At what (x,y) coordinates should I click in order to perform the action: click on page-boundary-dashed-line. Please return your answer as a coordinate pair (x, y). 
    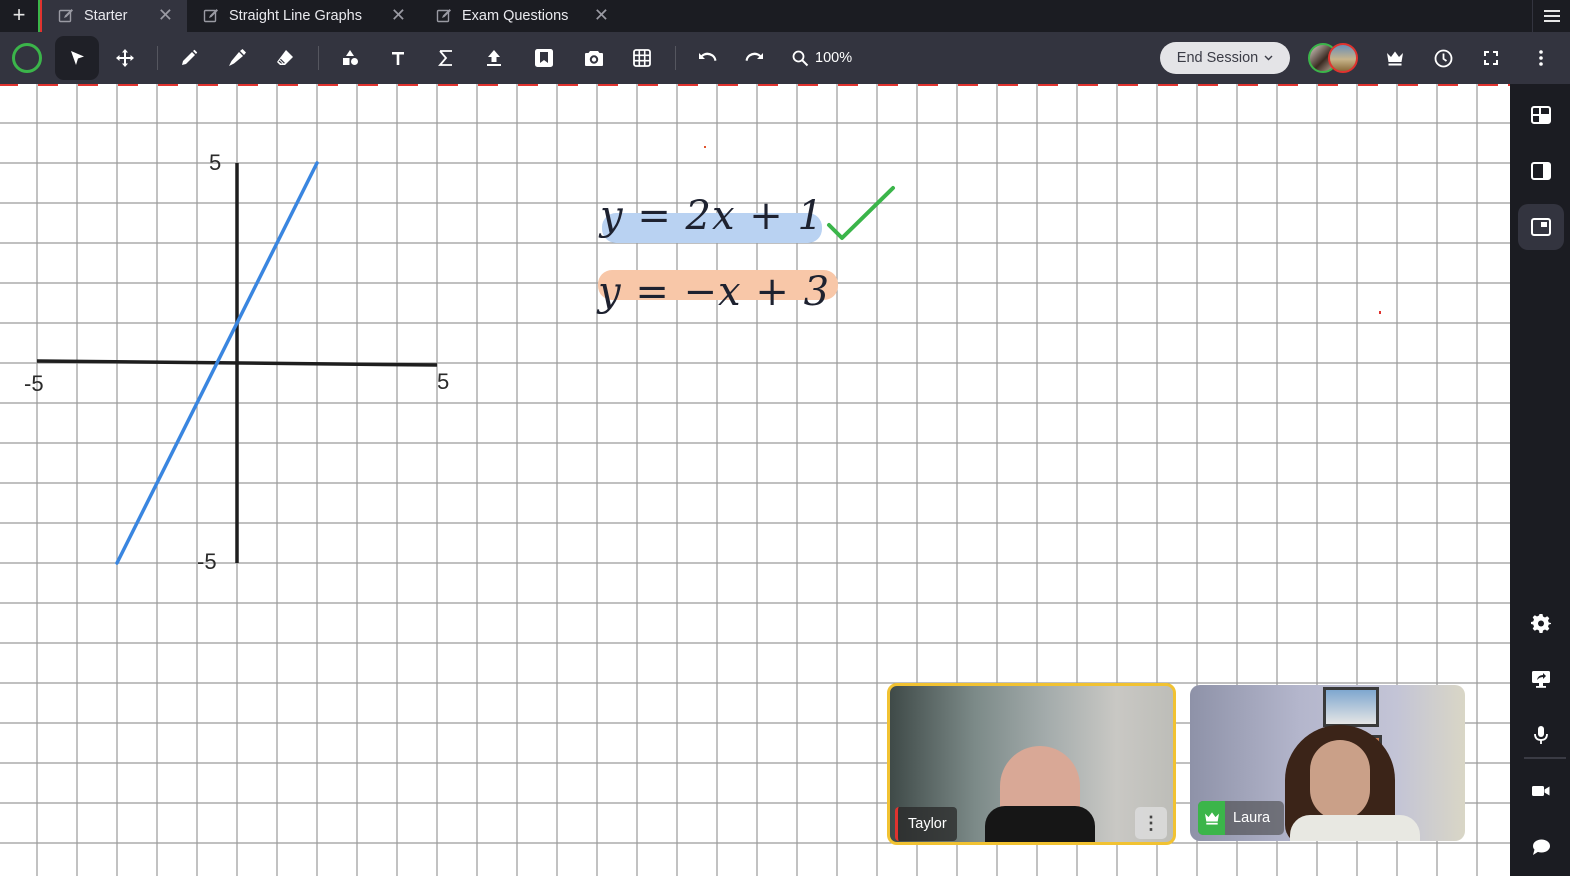
    Looking at the image, I should click on (755, 85).